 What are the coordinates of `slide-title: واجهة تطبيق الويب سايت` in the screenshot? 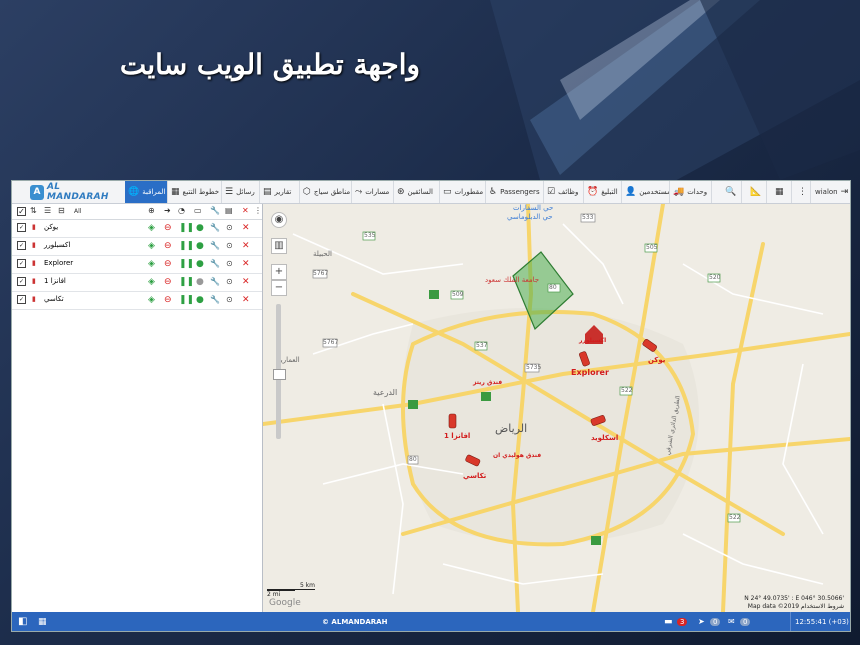 It's located at (269, 64).